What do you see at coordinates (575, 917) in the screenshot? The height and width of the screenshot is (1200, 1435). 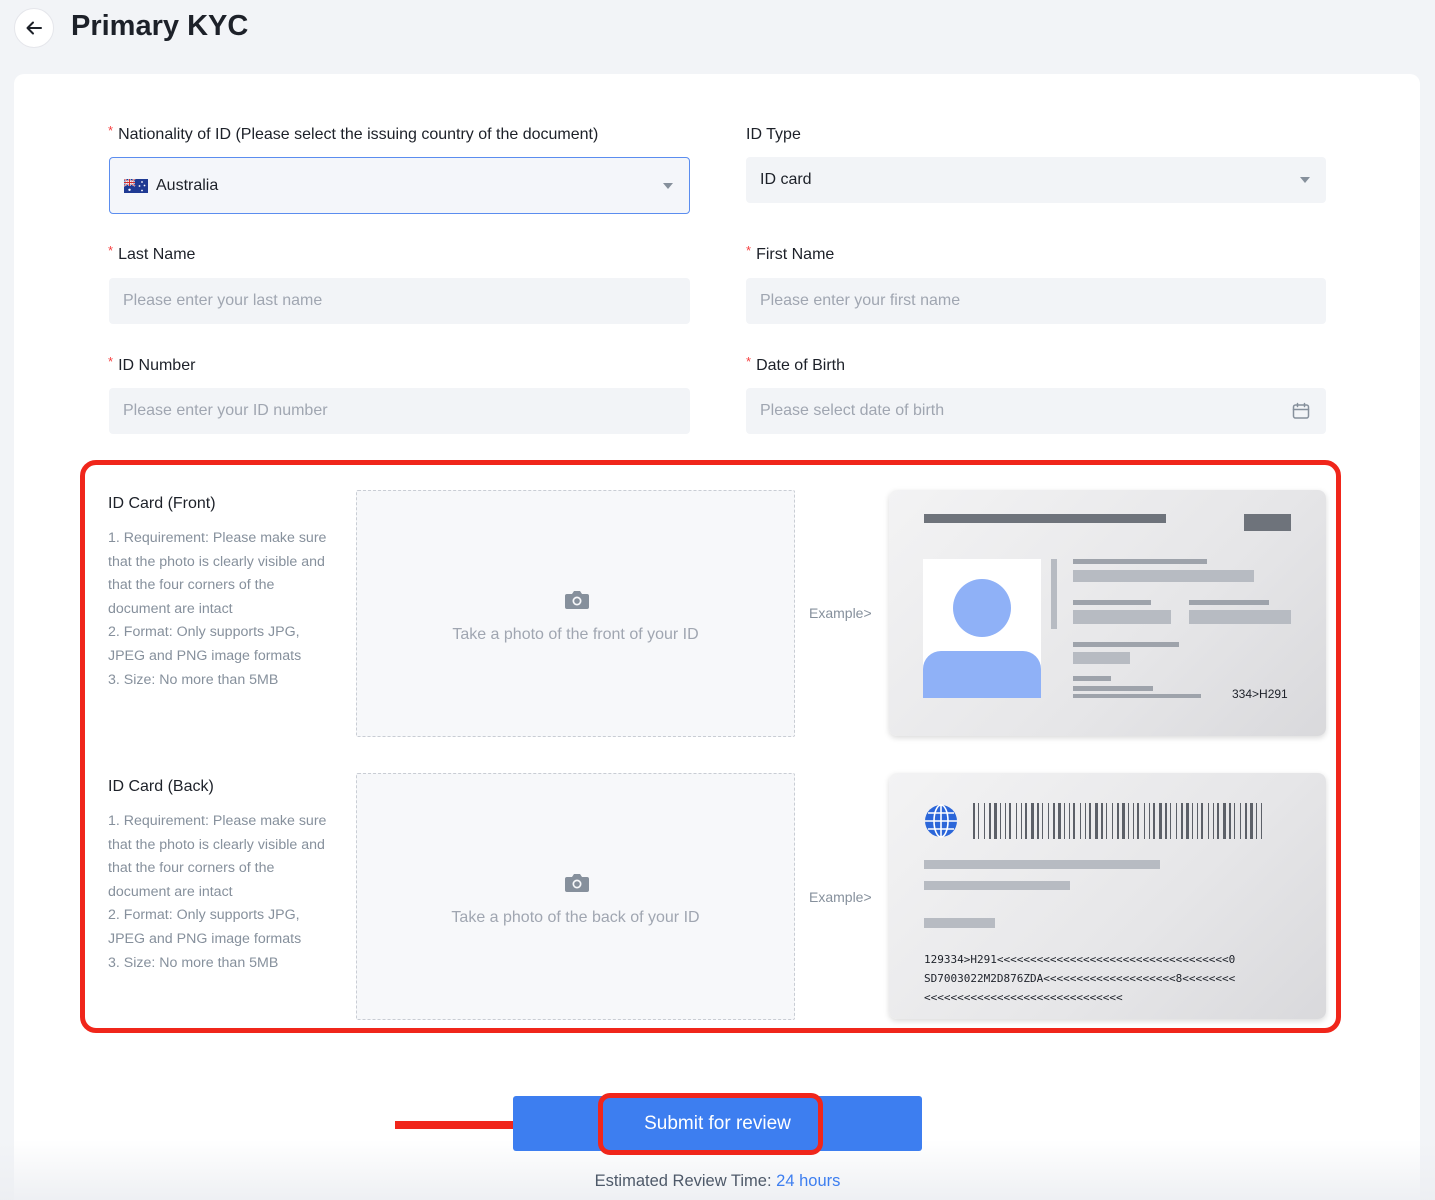 I see `back-upload-text: Take a photo of the back of your ID` at bounding box center [575, 917].